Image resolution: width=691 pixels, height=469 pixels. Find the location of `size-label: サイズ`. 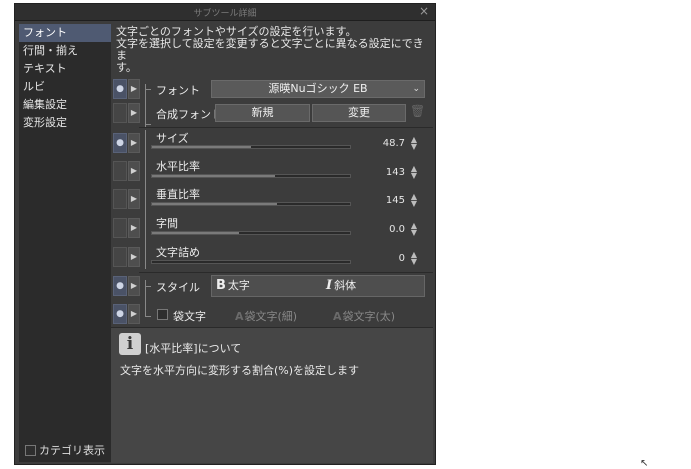

size-label: サイズ is located at coordinates (172, 138).